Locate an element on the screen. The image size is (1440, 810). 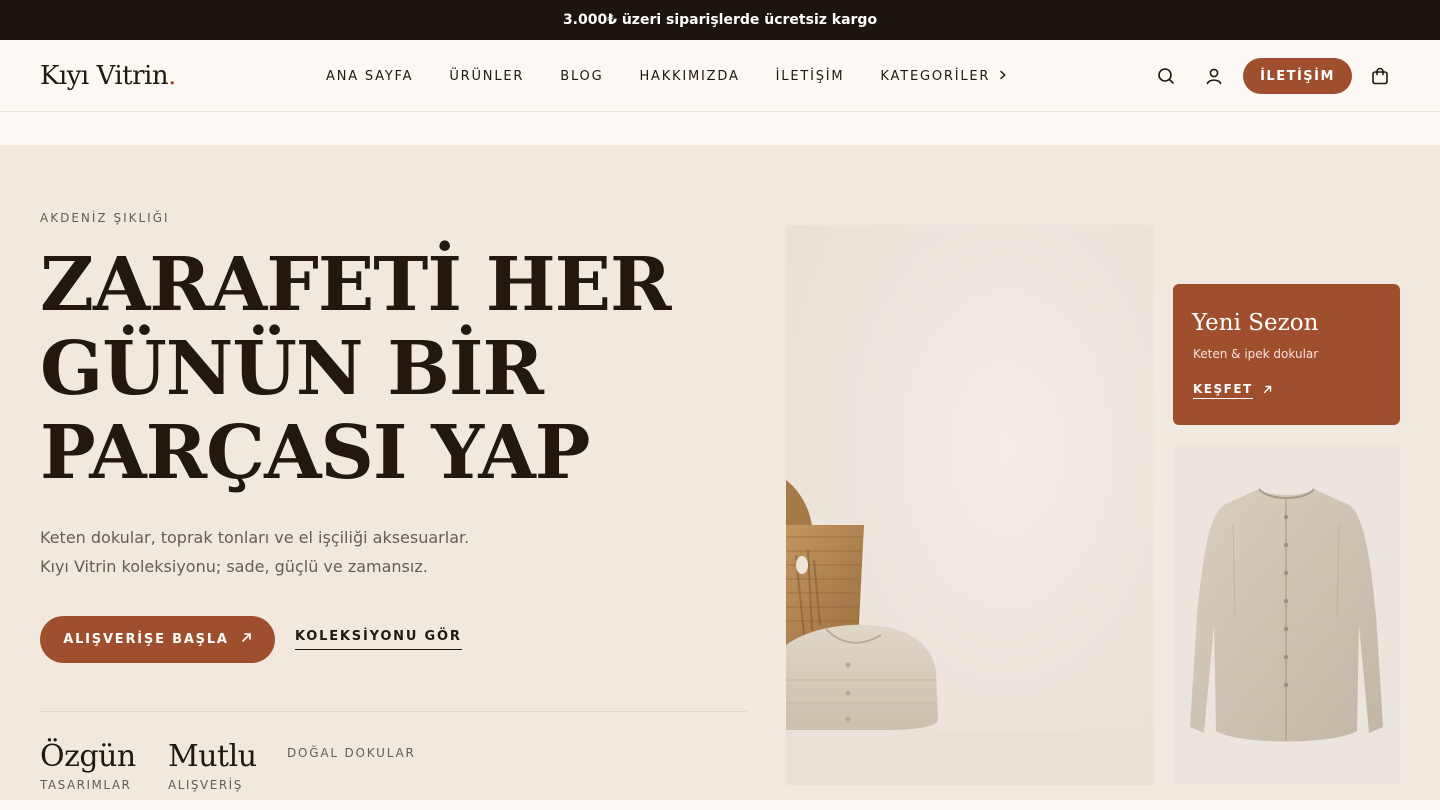
contact-button: İLETİŞİM is located at coordinates (1297, 76).